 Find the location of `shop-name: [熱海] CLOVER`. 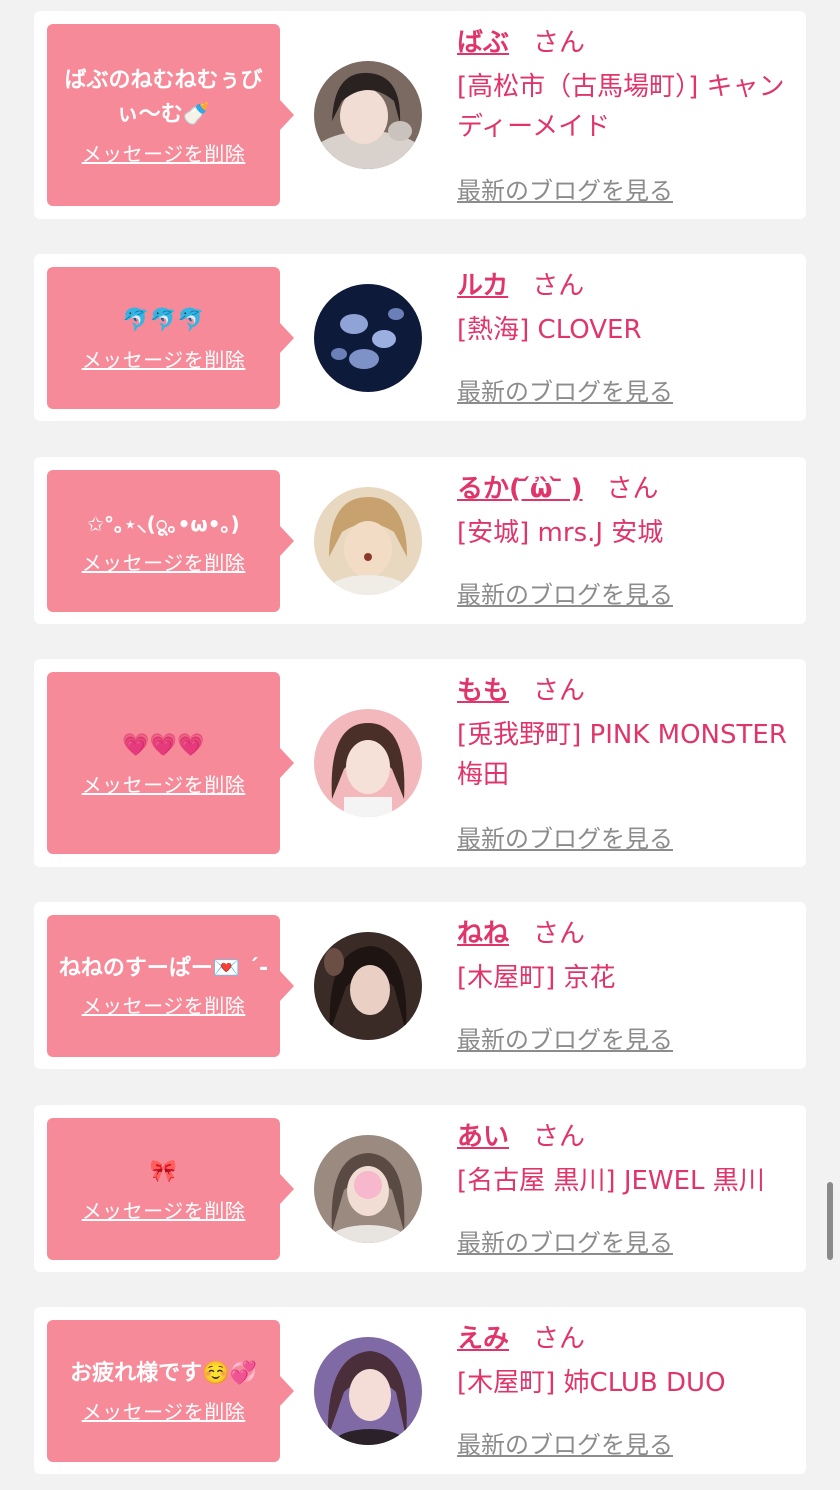

shop-name: [熱海] CLOVER is located at coordinates (549, 330).